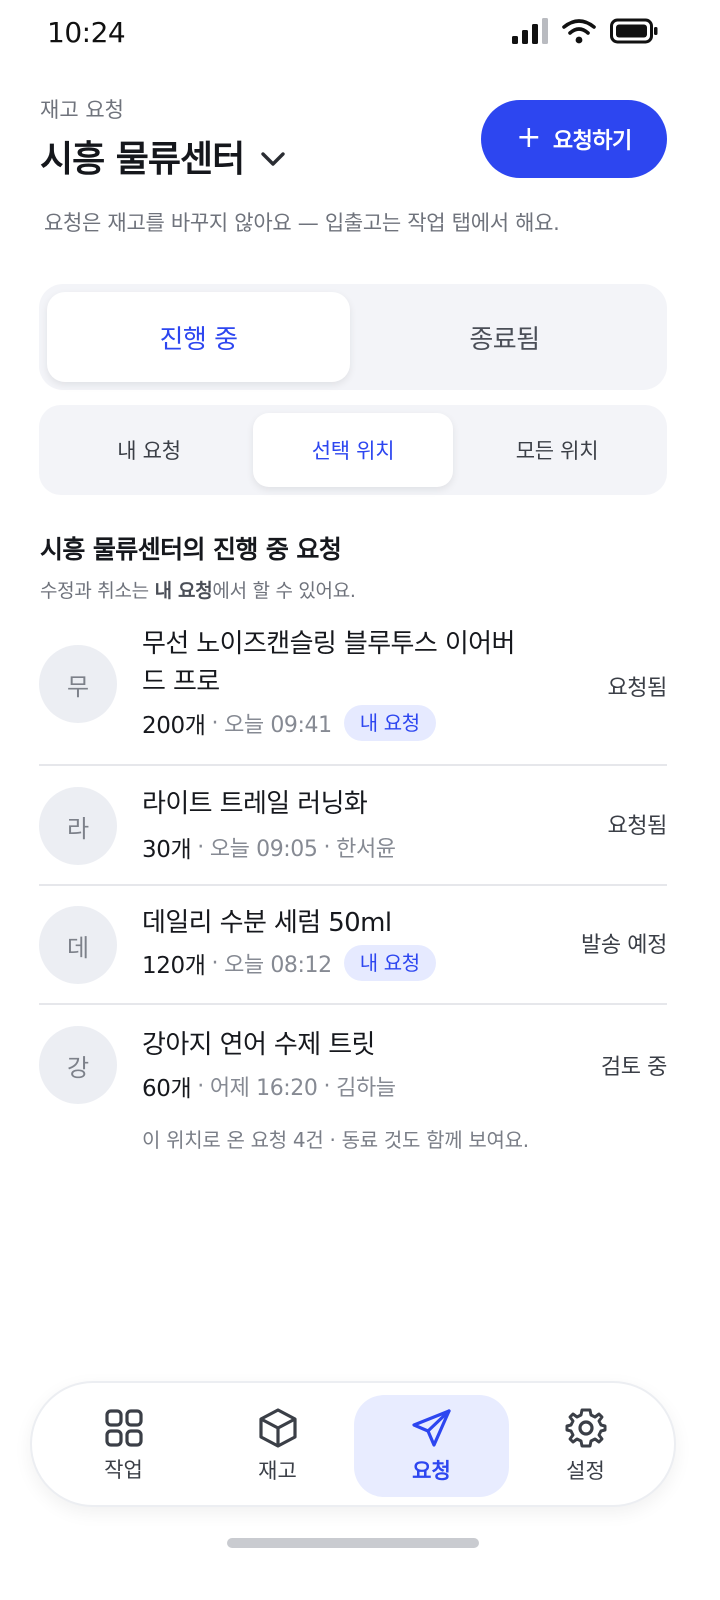 This screenshot has height=1600, width=720. Describe the element at coordinates (278, 725) in the screenshot. I see `item-time: 오늘 09:41` at that location.